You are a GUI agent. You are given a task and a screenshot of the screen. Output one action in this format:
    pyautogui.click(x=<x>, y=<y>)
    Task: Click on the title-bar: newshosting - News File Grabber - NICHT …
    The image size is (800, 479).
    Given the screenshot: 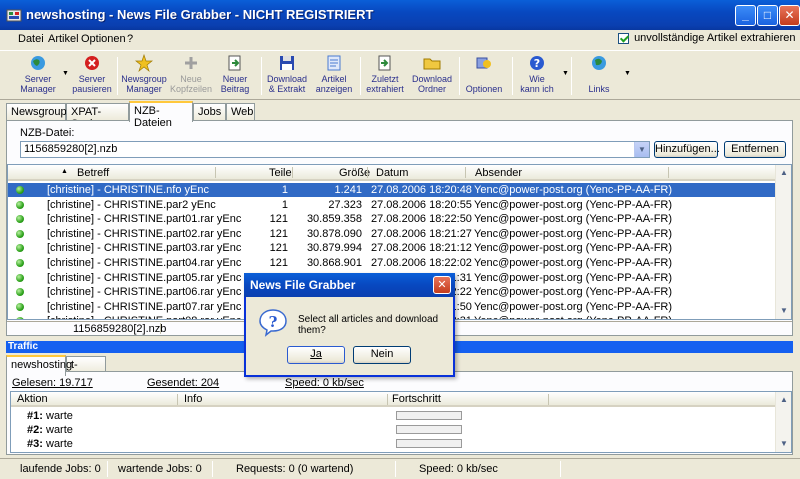 What is the action you would take?
    pyautogui.click(x=400, y=15)
    